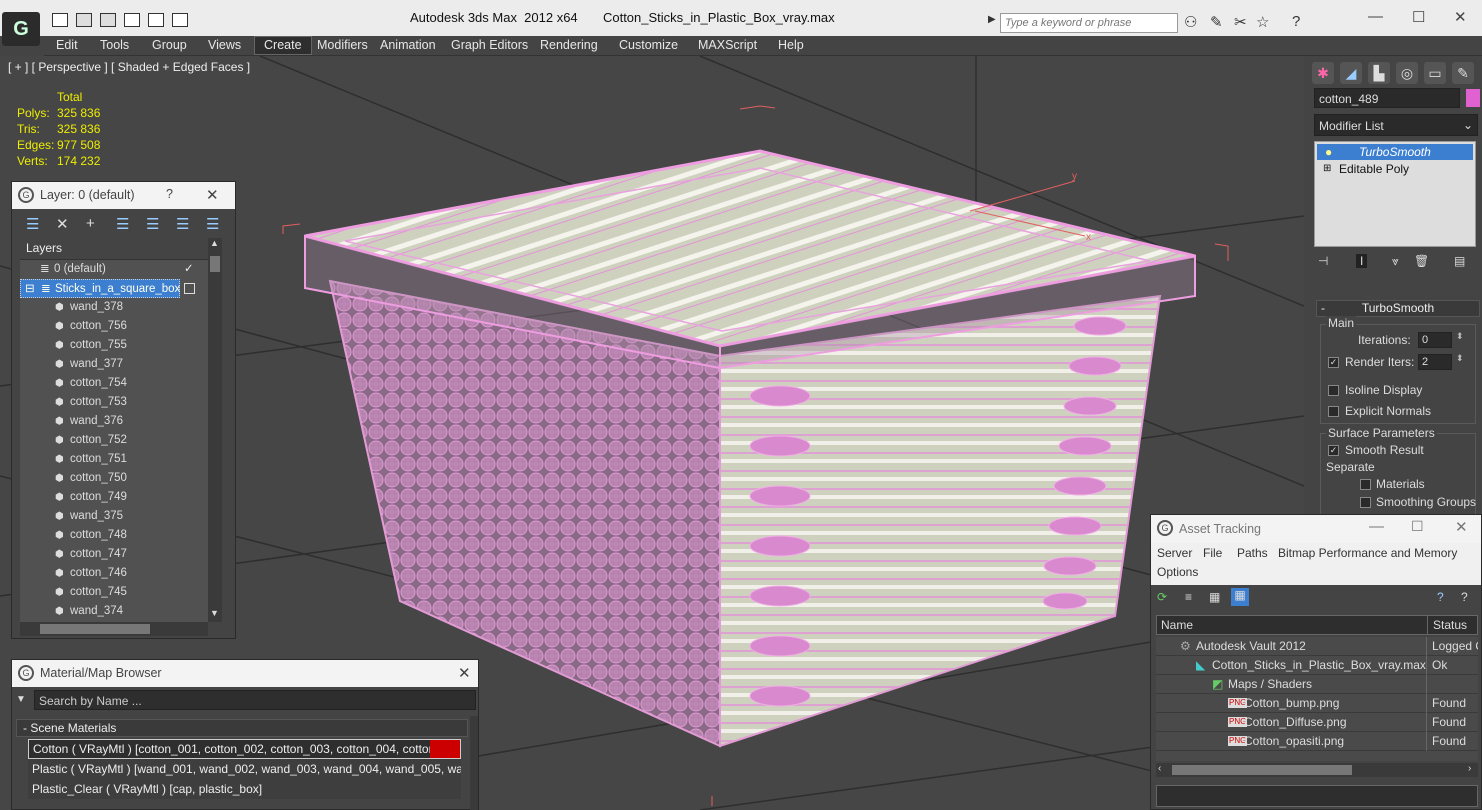 This screenshot has height=810, width=1482. What do you see at coordinates (1469, 768) in the screenshot?
I see `scroll-right-icon: ›` at bounding box center [1469, 768].